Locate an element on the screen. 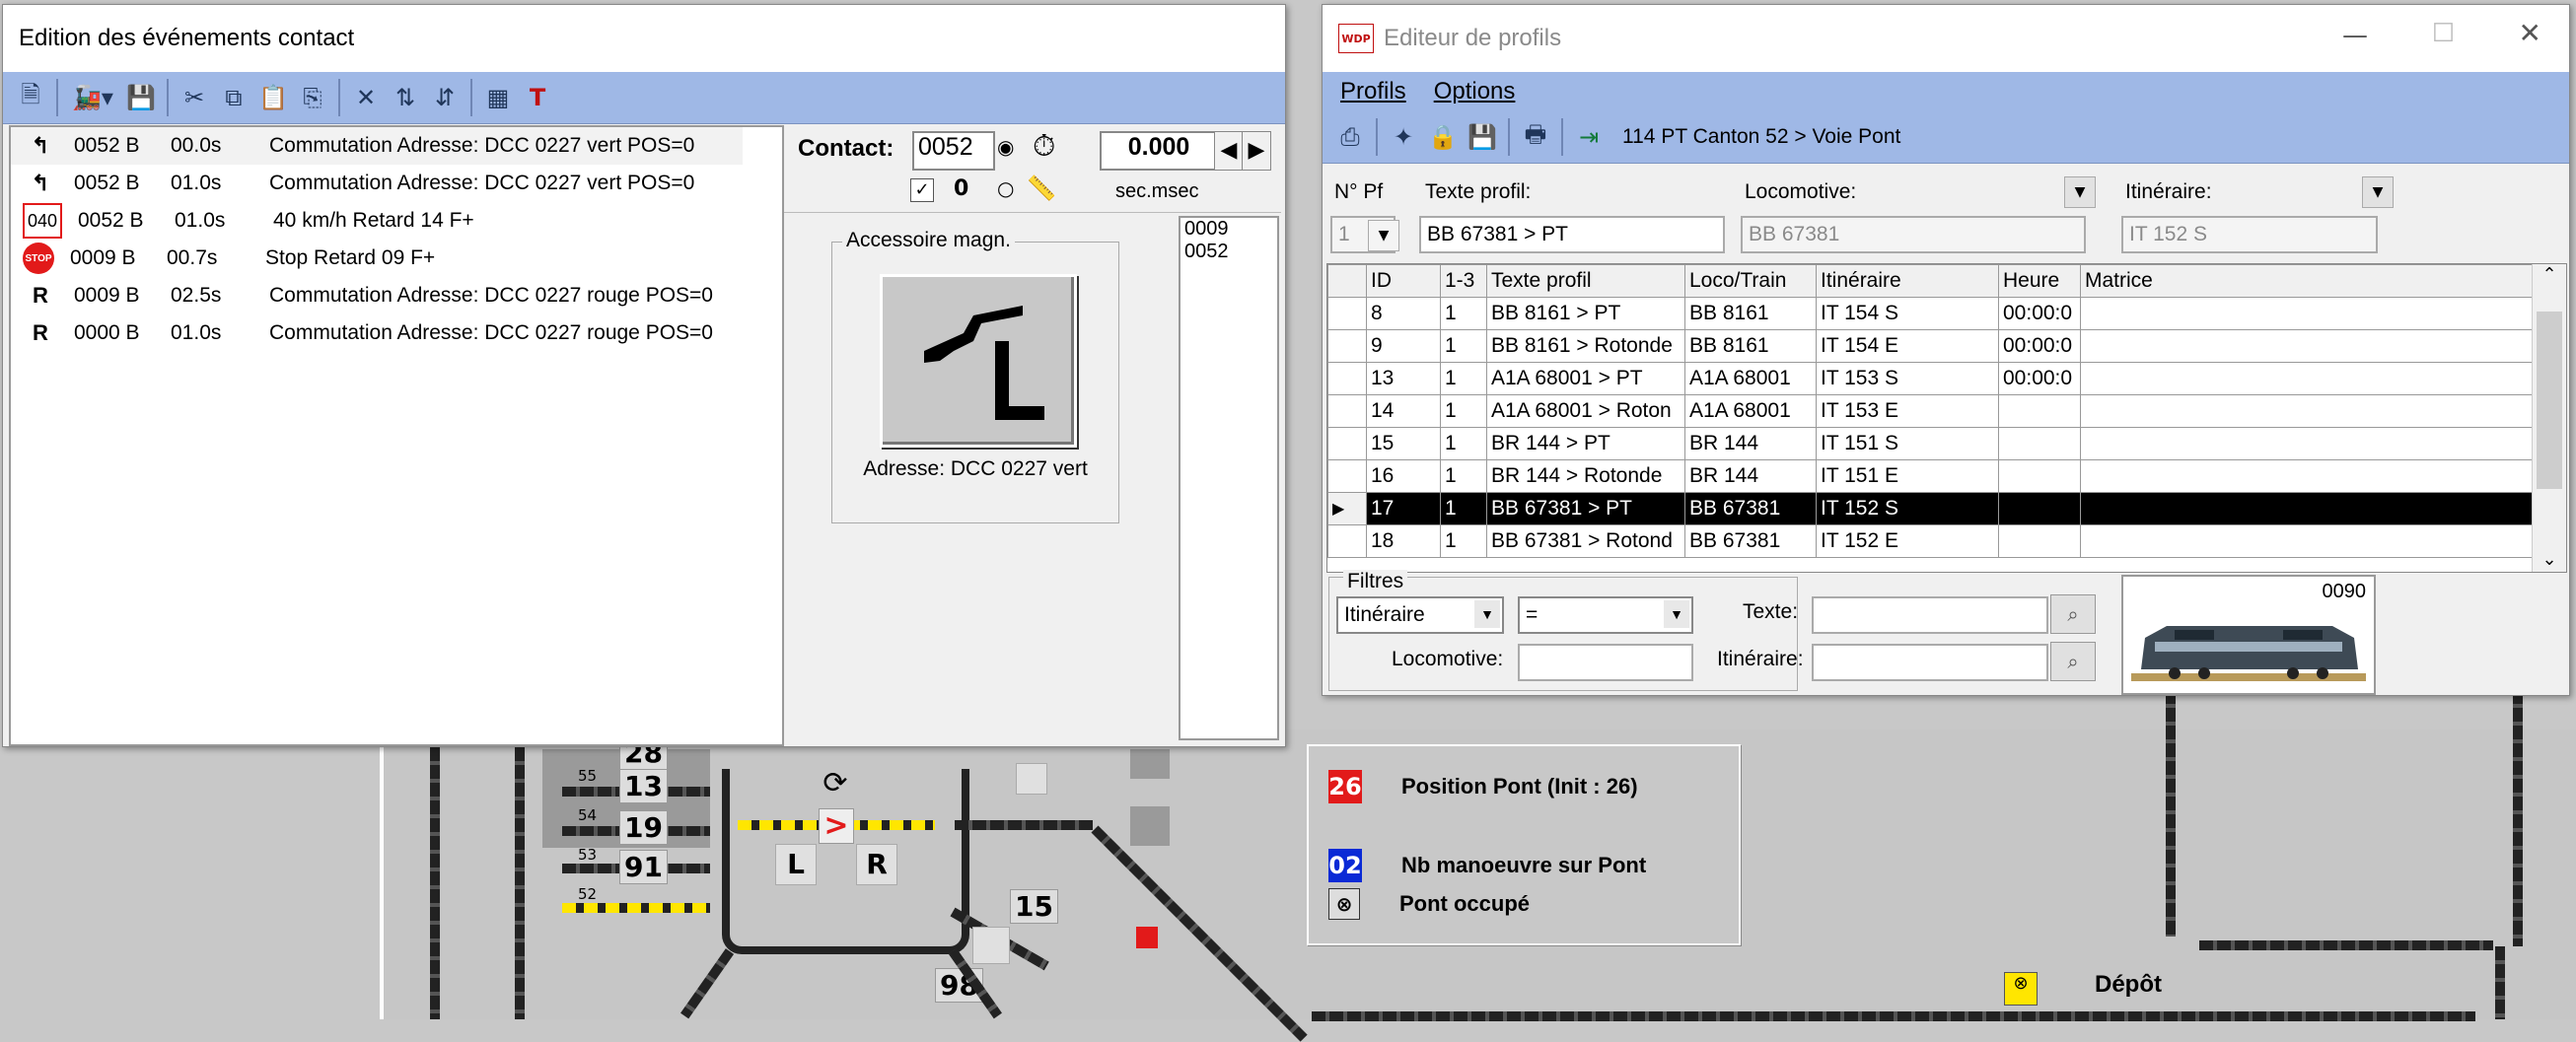 This screenshot has width=2576, height=1042. contact-input: 0052 is located at coordinates (953, 151).